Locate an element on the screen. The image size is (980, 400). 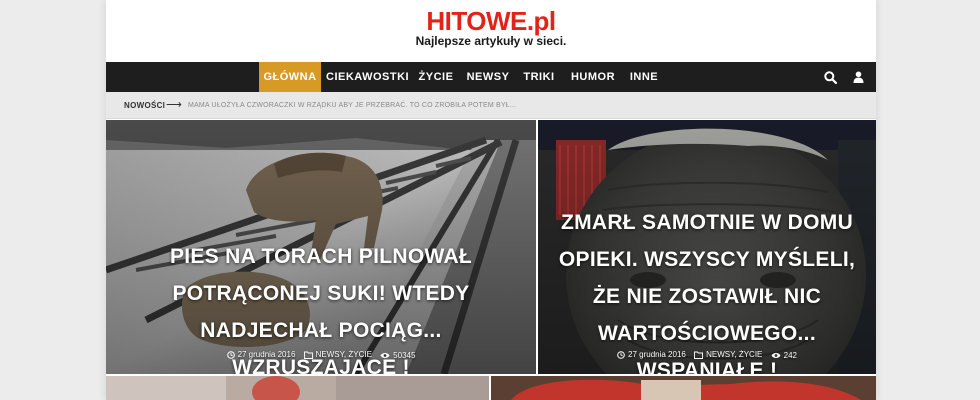
arrow-right-icon: ⟶ is located at coordinates (174, 105).